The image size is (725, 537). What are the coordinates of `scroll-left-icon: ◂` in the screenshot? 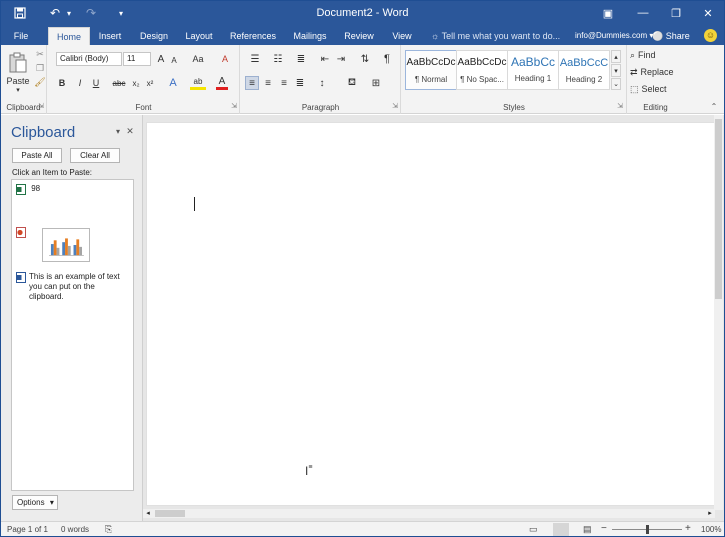 It's located at (148, 513).